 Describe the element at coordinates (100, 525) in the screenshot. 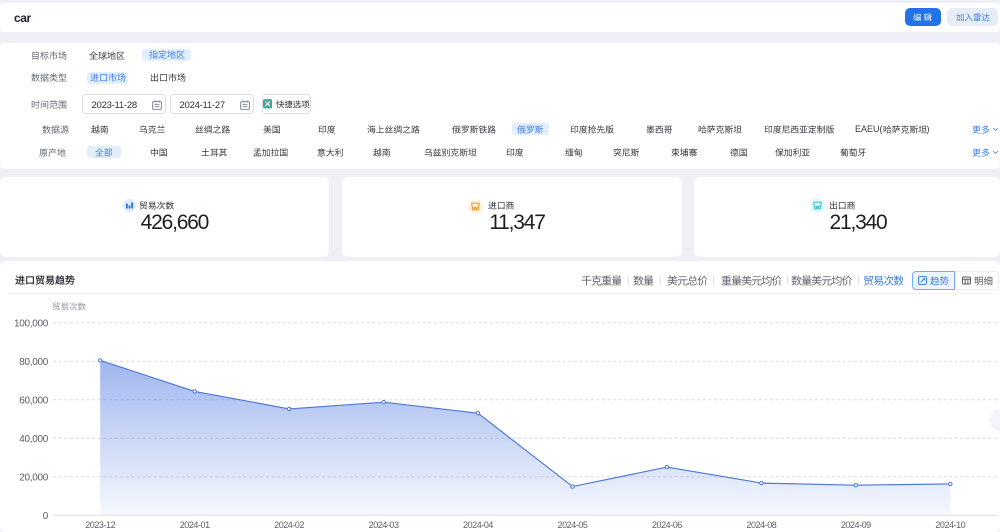

I see `svg-text: 2023-12` at that location.